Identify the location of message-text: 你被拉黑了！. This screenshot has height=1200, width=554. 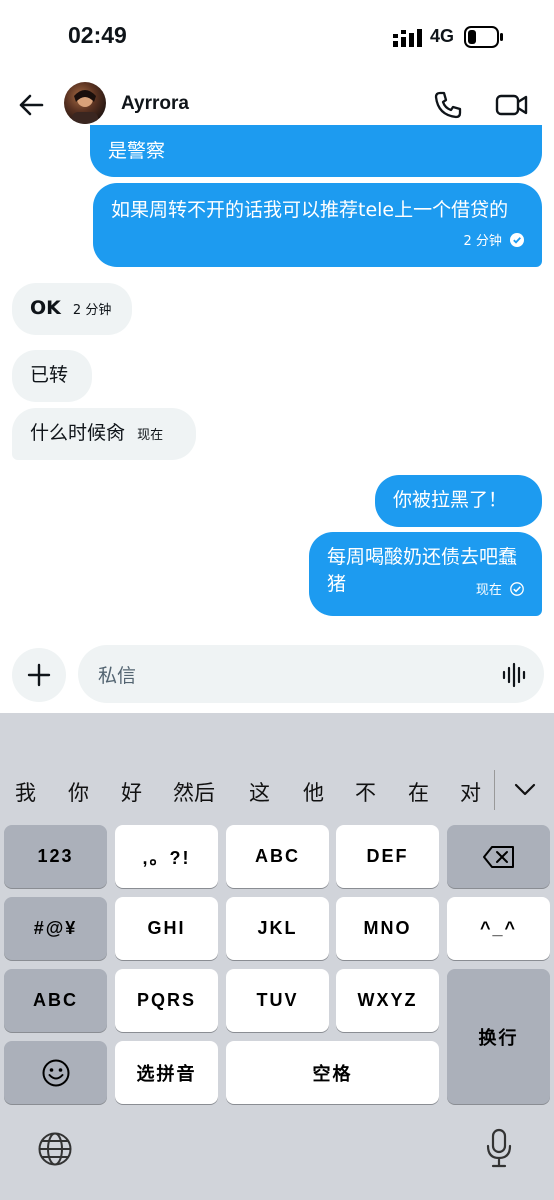
(450, 500).